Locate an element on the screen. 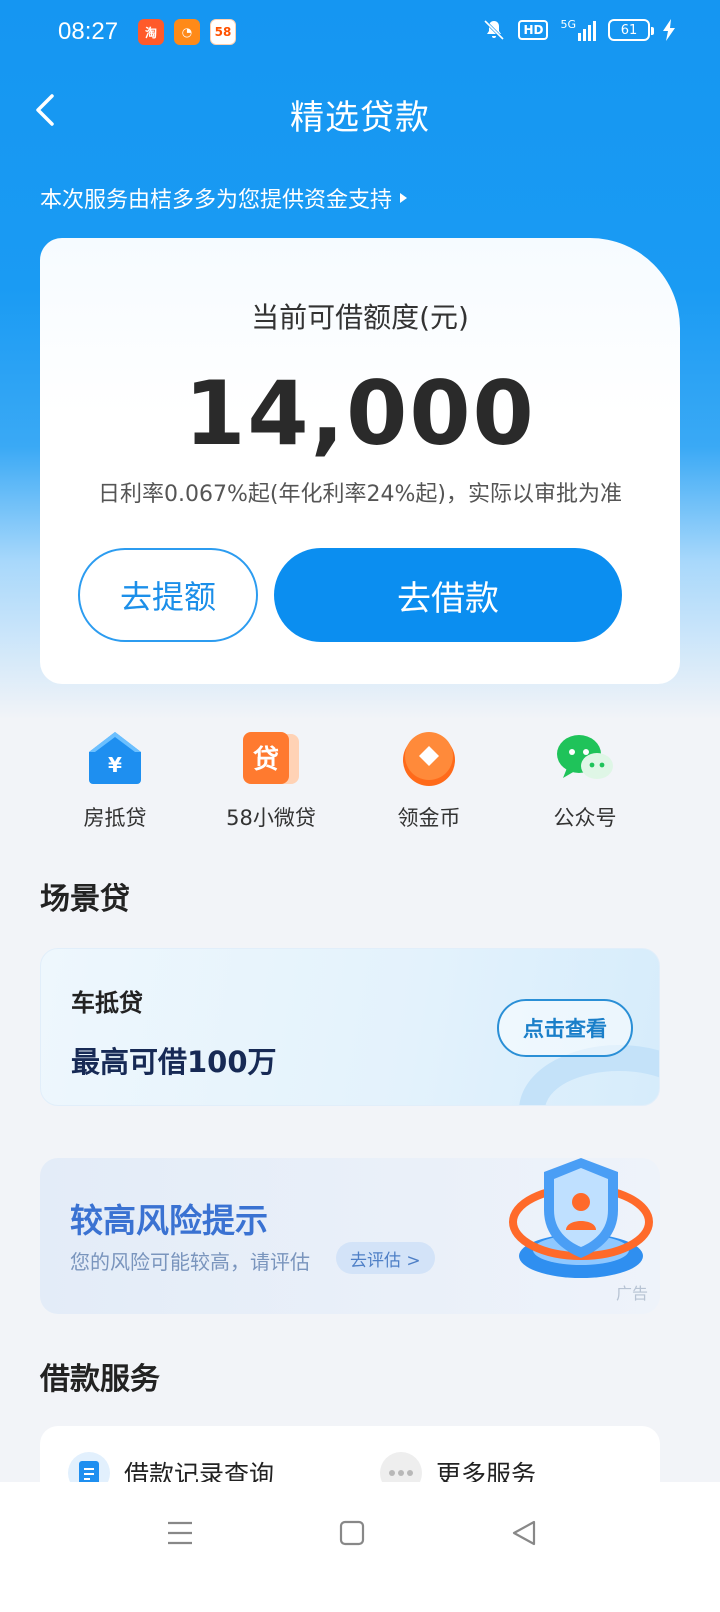 This screenshot has width=720, height=1612. home-button is located at coordinates (352, 1533).